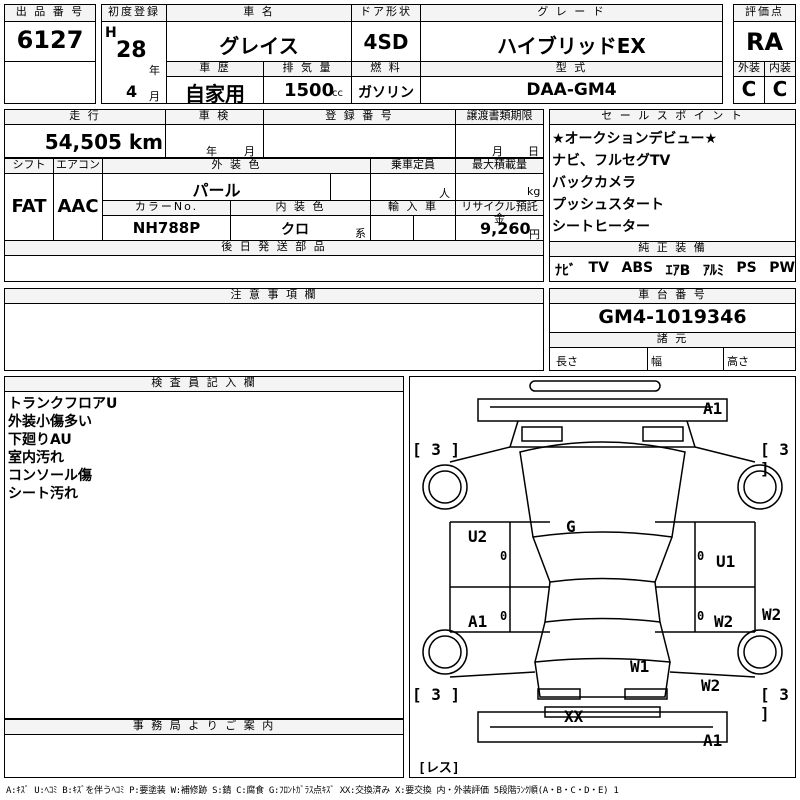  I want to click on mark-tire-fr: [ 3 ], so click(774, 459).